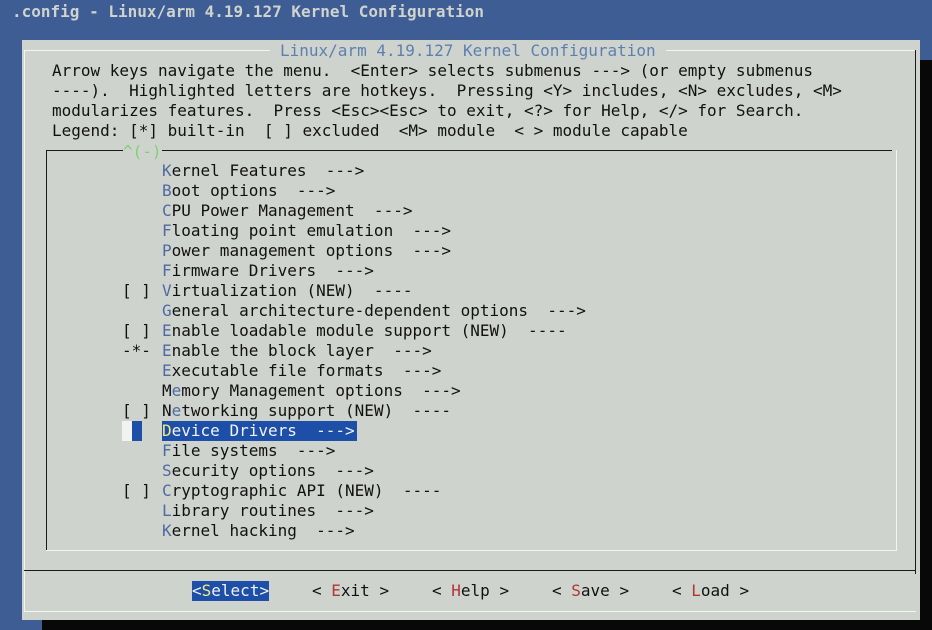 This screenshot has height=630, width=932. Describe the element at coordinates (167, 290) in the screenshot. I see `menu-item-hotkey: V` at that location.